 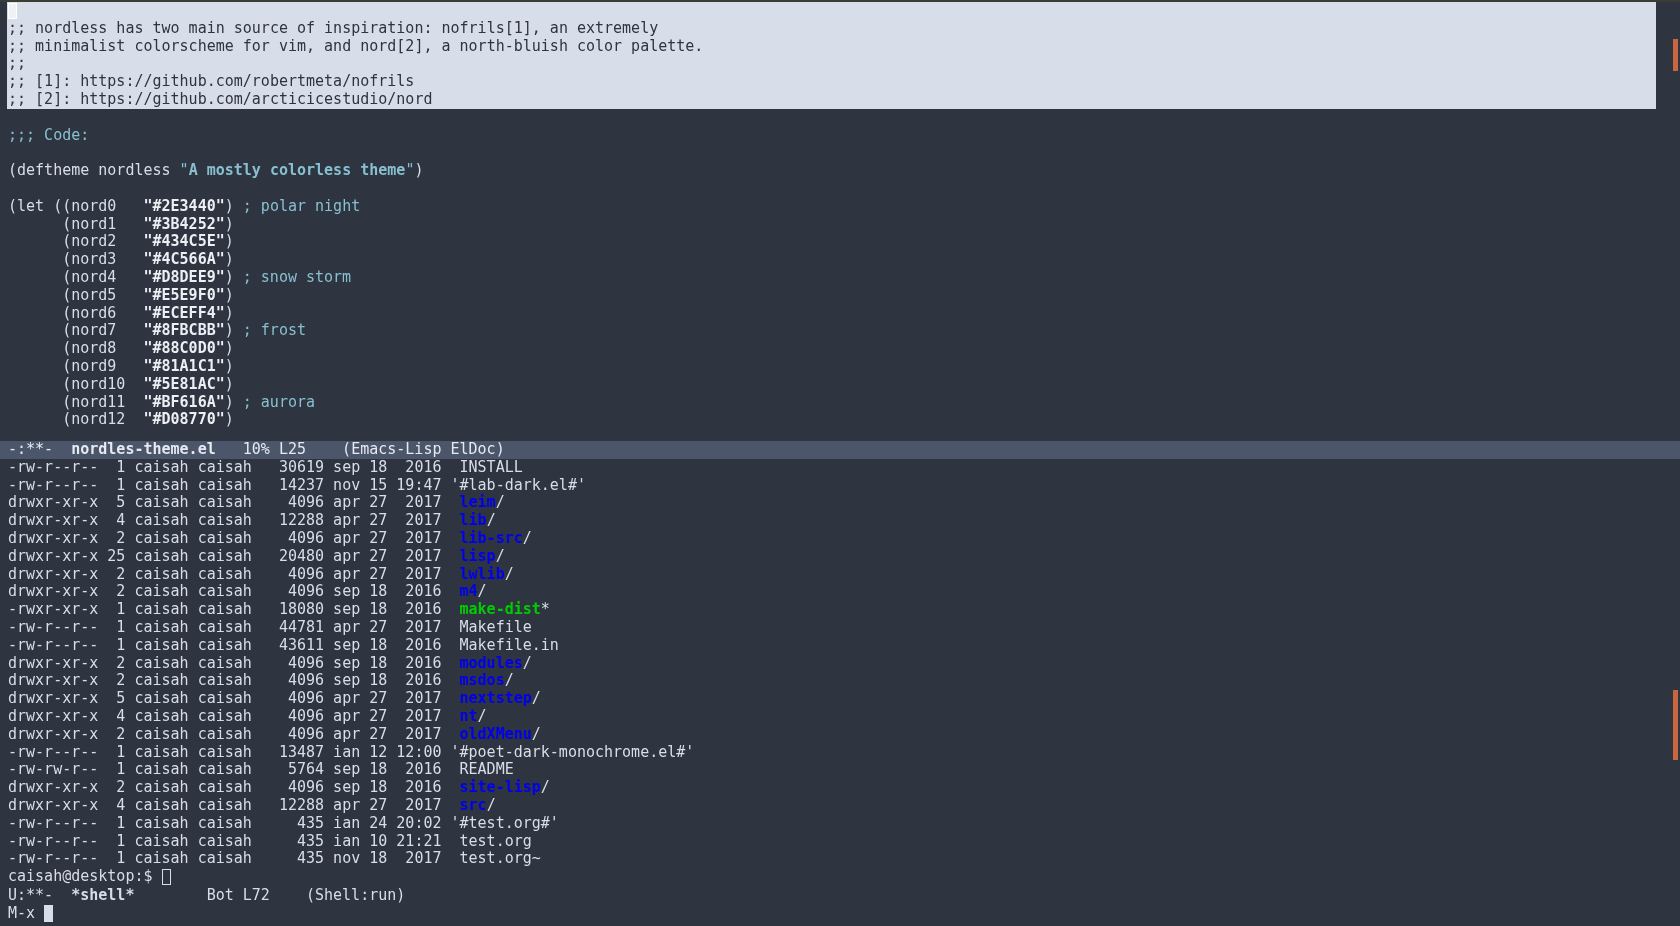 I want to click on shell-prompt: caisah@desktop:$, so click(x=80, y=877).